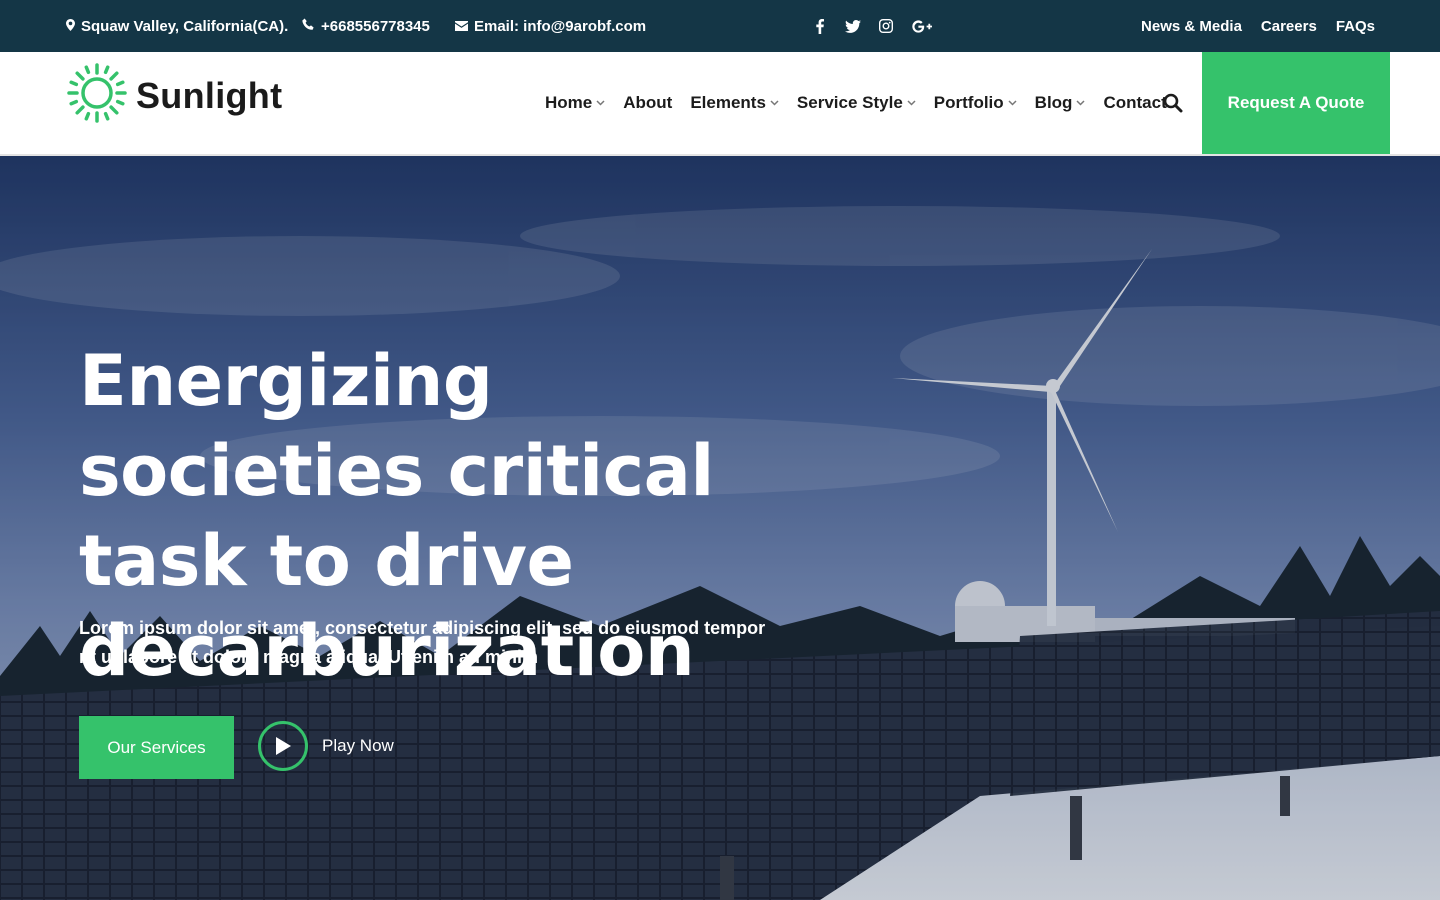 This screenshot has width=1440, height=900. I want to click on location-text: Squaw Valley, California(CA)., so click(185, 26).